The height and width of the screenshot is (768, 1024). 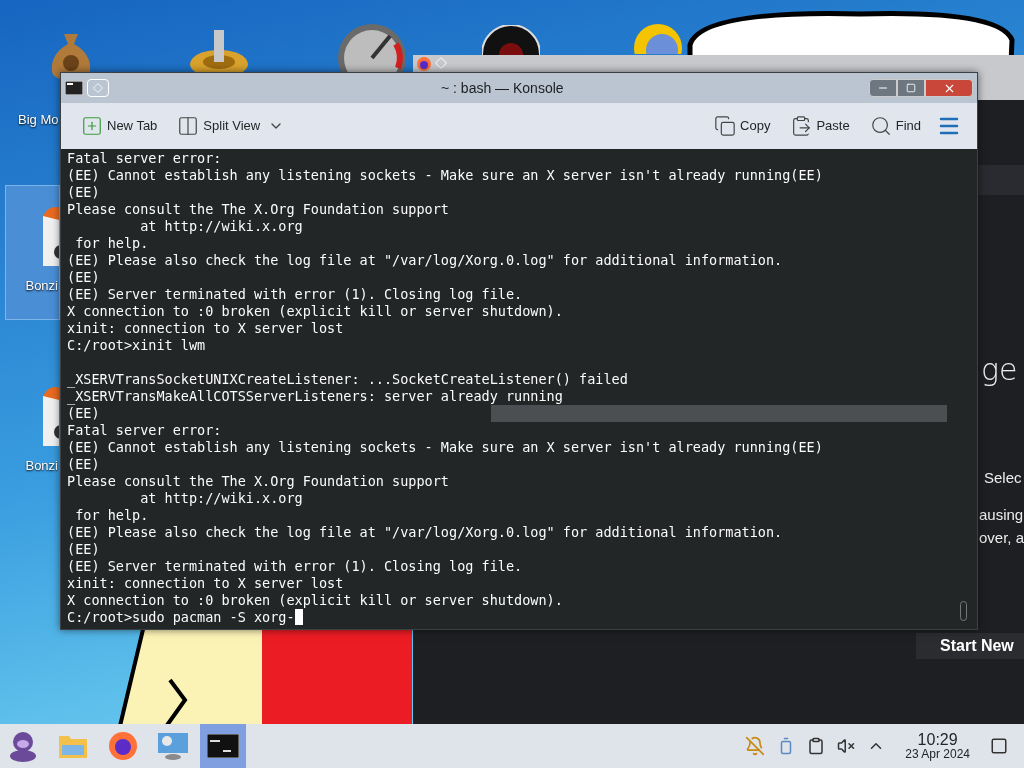 I want to click on body-text: ausing, so click(x=1001, y=515).